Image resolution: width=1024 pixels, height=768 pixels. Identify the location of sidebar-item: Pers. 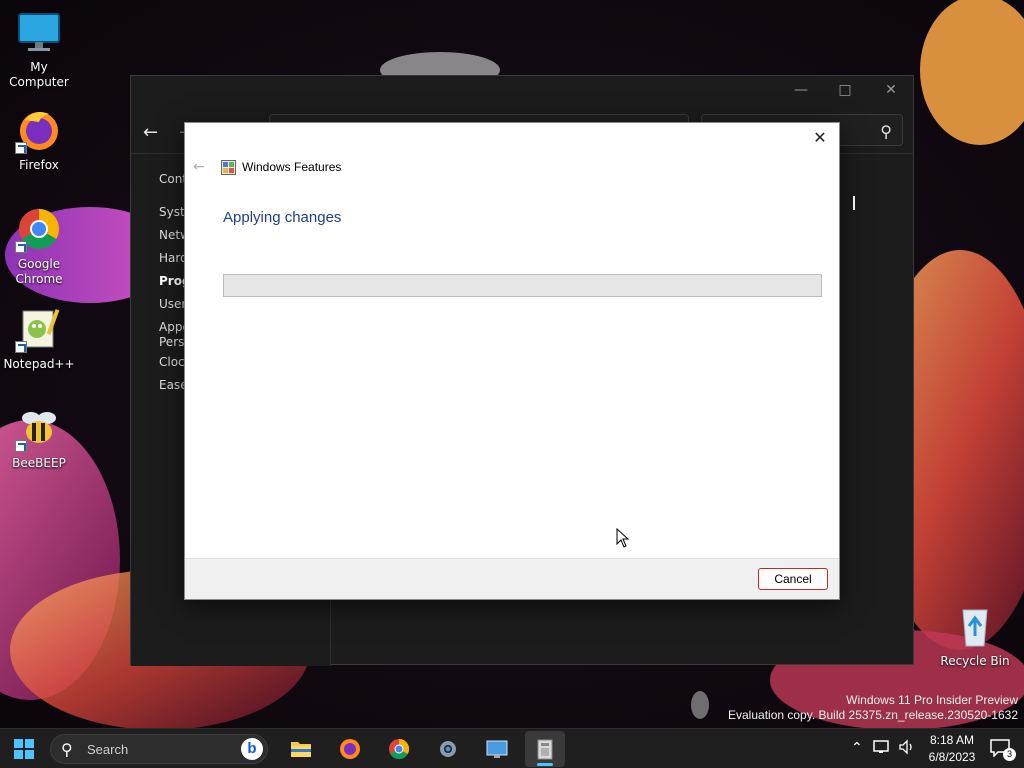
(171, 342).